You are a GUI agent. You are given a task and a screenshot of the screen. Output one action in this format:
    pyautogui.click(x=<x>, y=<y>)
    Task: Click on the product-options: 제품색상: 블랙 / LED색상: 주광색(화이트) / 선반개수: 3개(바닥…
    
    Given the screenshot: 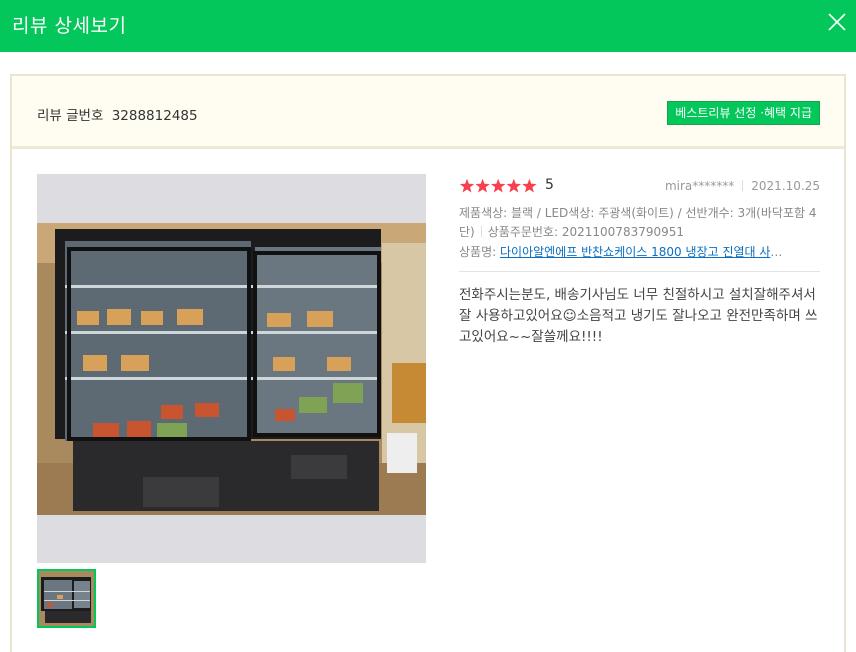 What is the action you would take?
    pyautogui.click(x=639, y=222)
    